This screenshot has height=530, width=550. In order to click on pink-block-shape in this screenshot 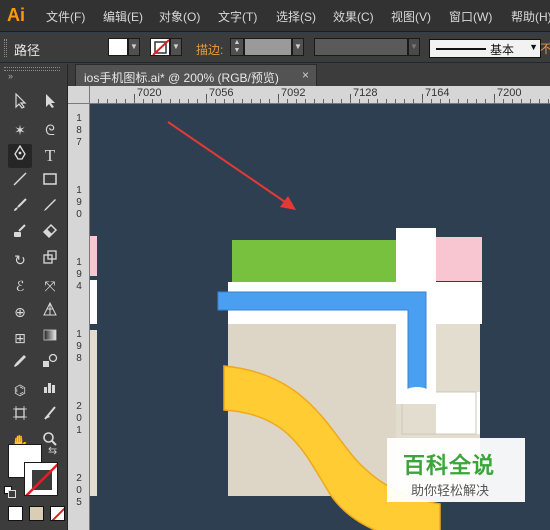, I will do `click(459, 259)`.